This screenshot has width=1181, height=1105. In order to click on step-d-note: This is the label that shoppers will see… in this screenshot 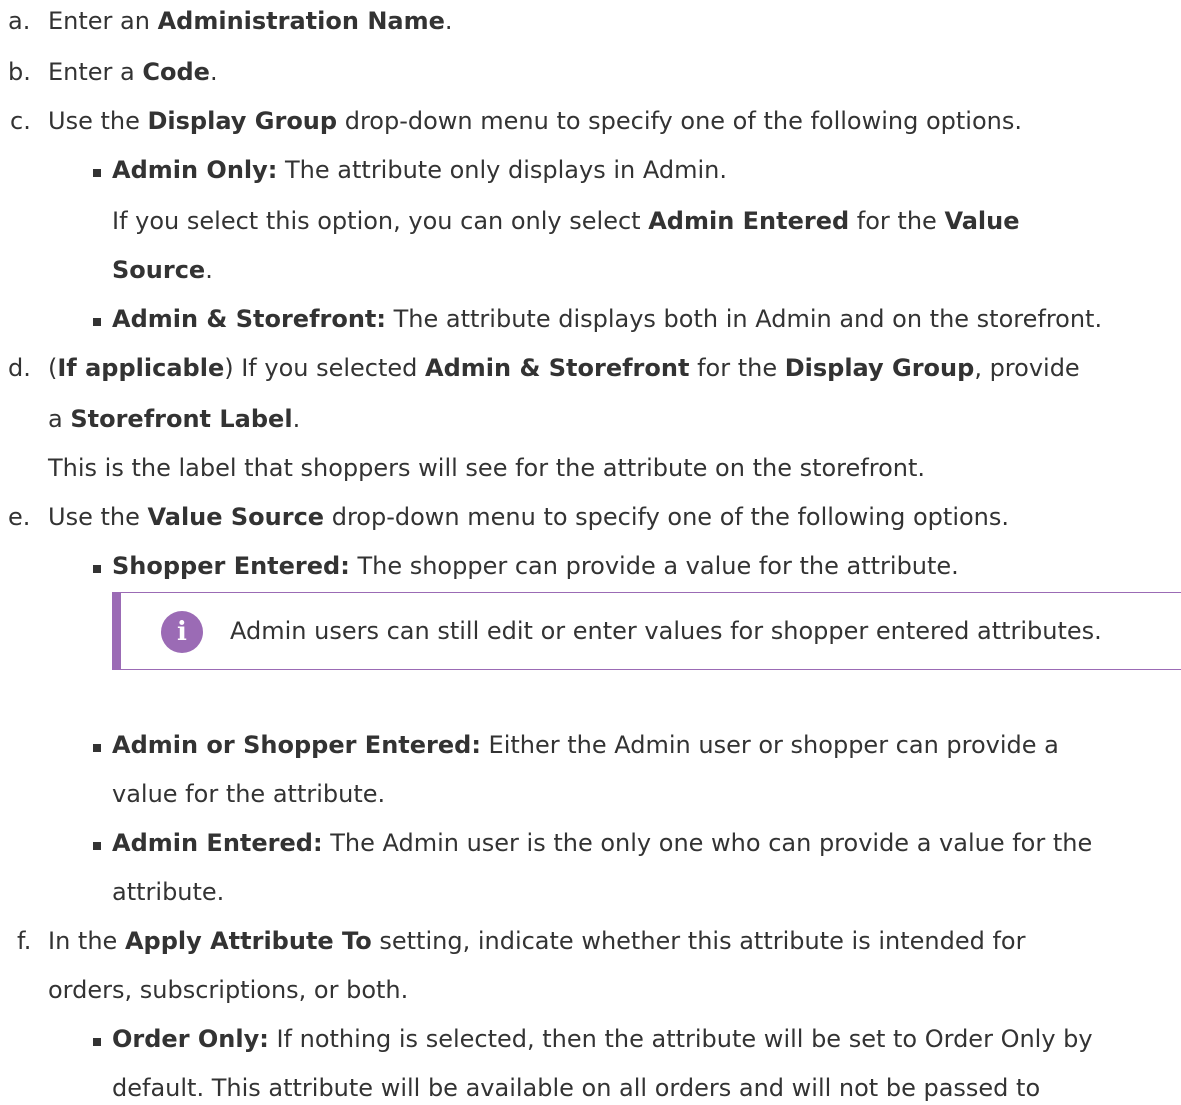, I will do `click(487, 468)`.